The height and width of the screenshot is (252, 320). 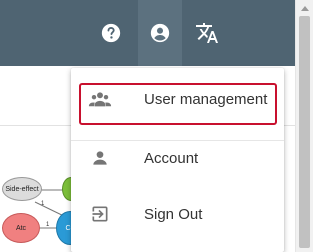 What do you see at coordinates (100, 158) in the screenshot?
I see `person-icon` at bounding box center [100, 158].